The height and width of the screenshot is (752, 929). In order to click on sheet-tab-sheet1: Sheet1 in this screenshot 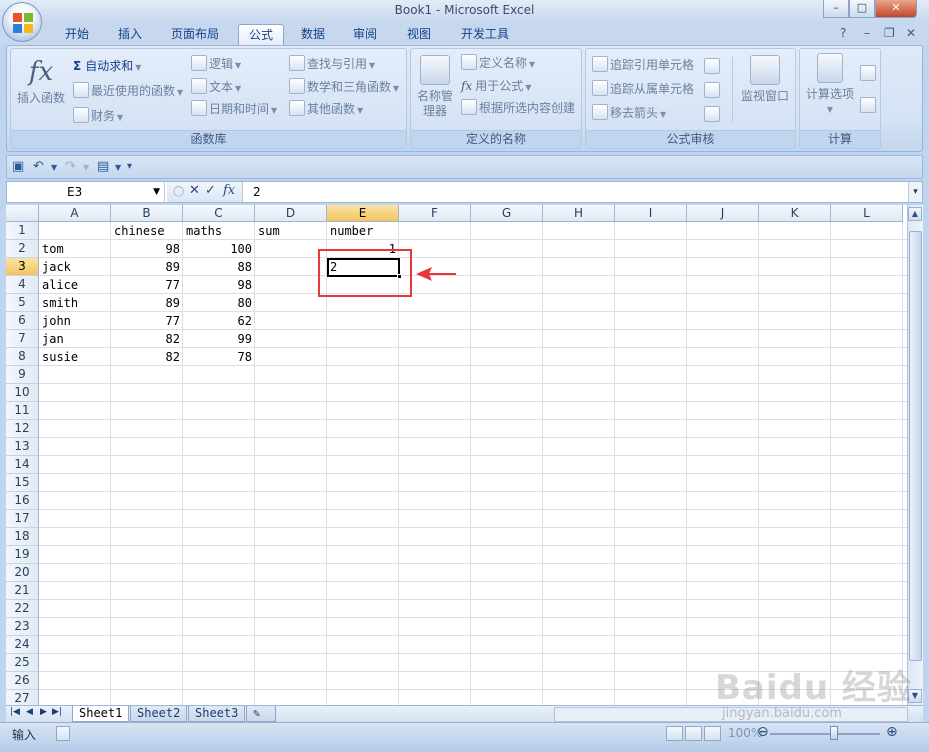, I will do `click(101, 714)`.